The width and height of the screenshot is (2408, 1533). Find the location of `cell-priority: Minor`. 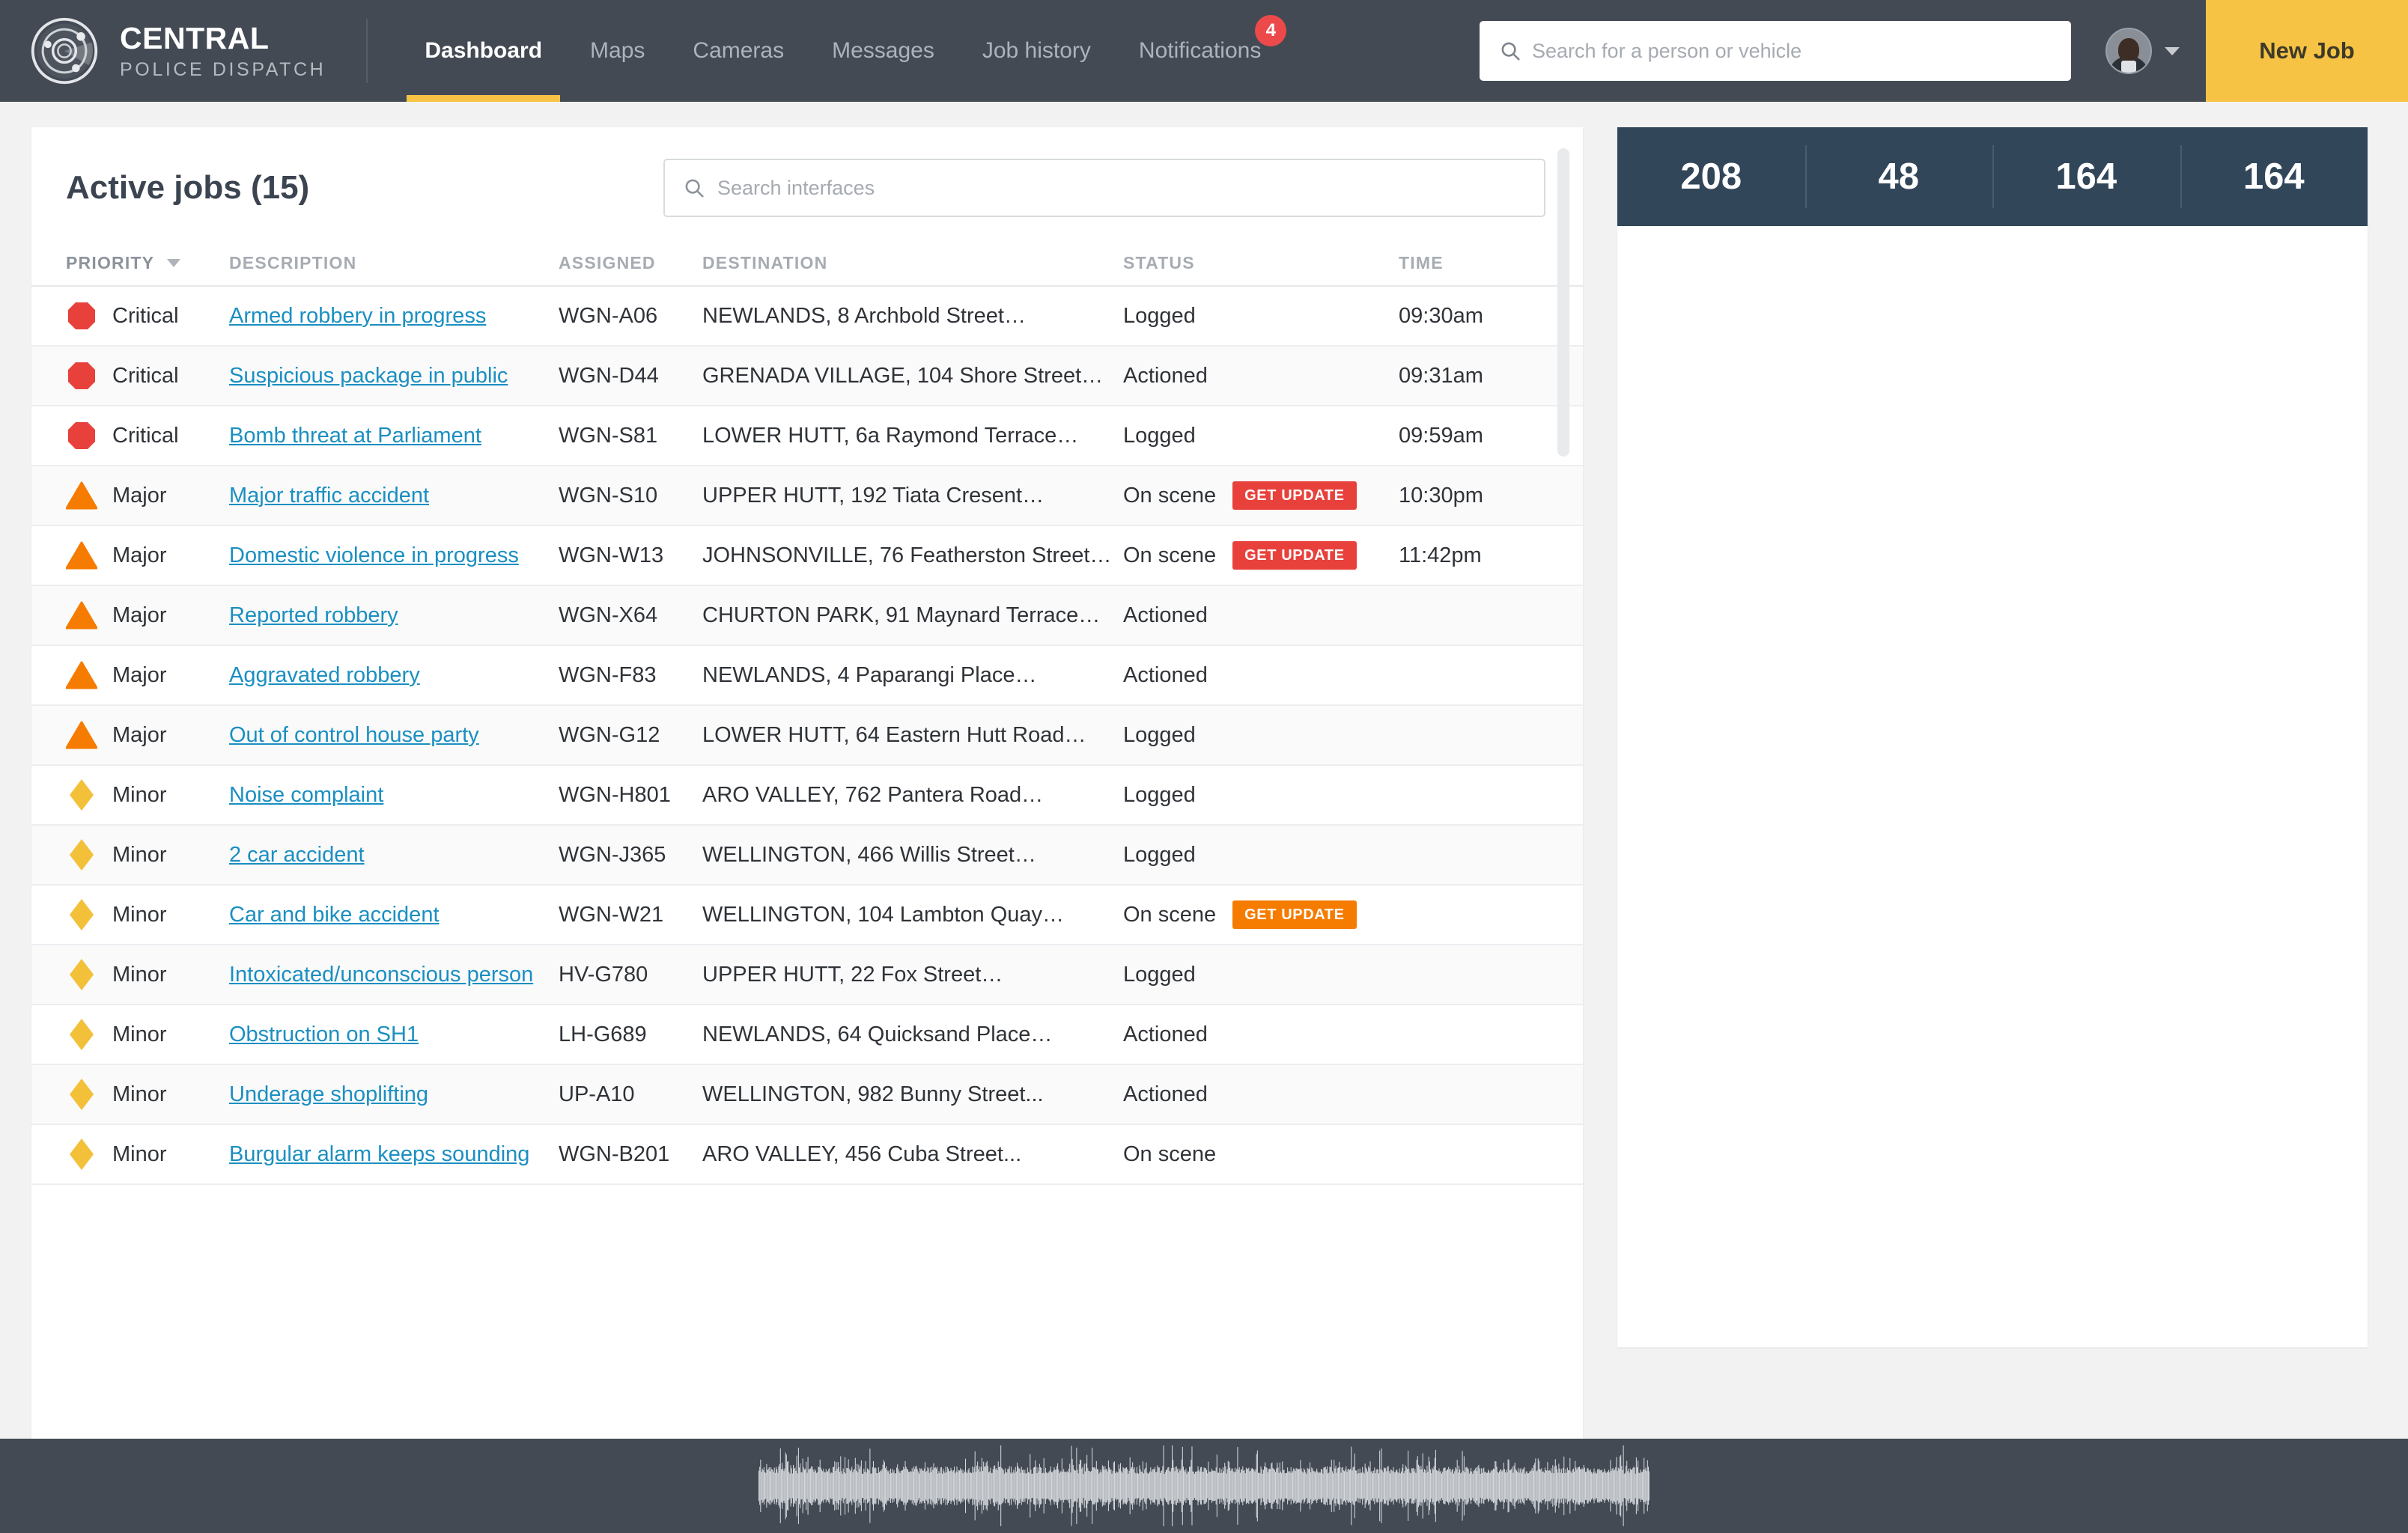

cell-priority: Minor is located at coordinates (147, 914).